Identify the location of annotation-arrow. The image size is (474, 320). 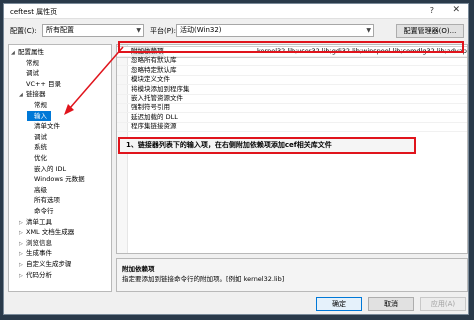
(94, 80).